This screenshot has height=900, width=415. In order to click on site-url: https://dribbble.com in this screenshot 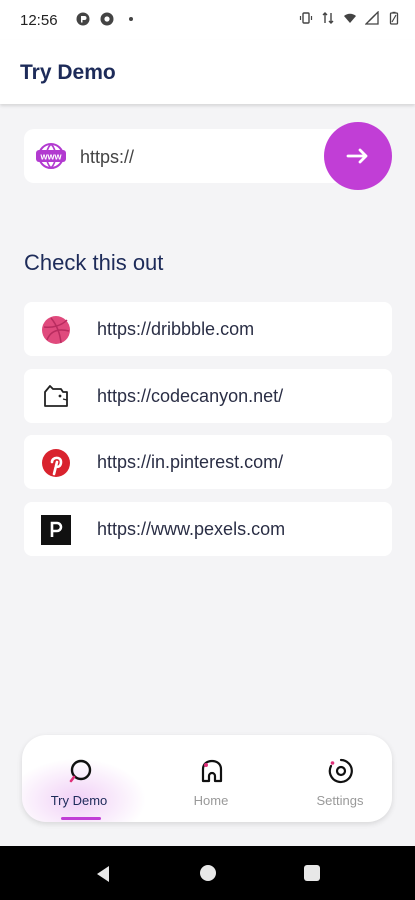, I will do `click(176, 329)`.